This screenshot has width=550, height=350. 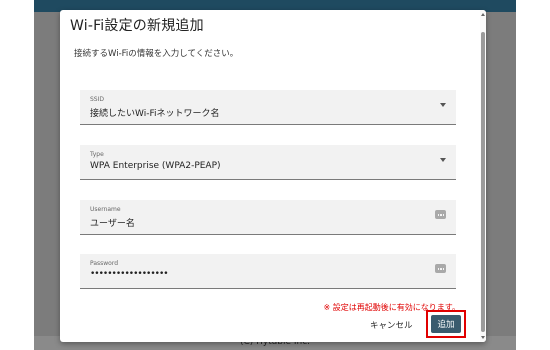 I want to click on type-value: WPA Enterprise (WPA2-PEAP), so click(x=155, y=166).